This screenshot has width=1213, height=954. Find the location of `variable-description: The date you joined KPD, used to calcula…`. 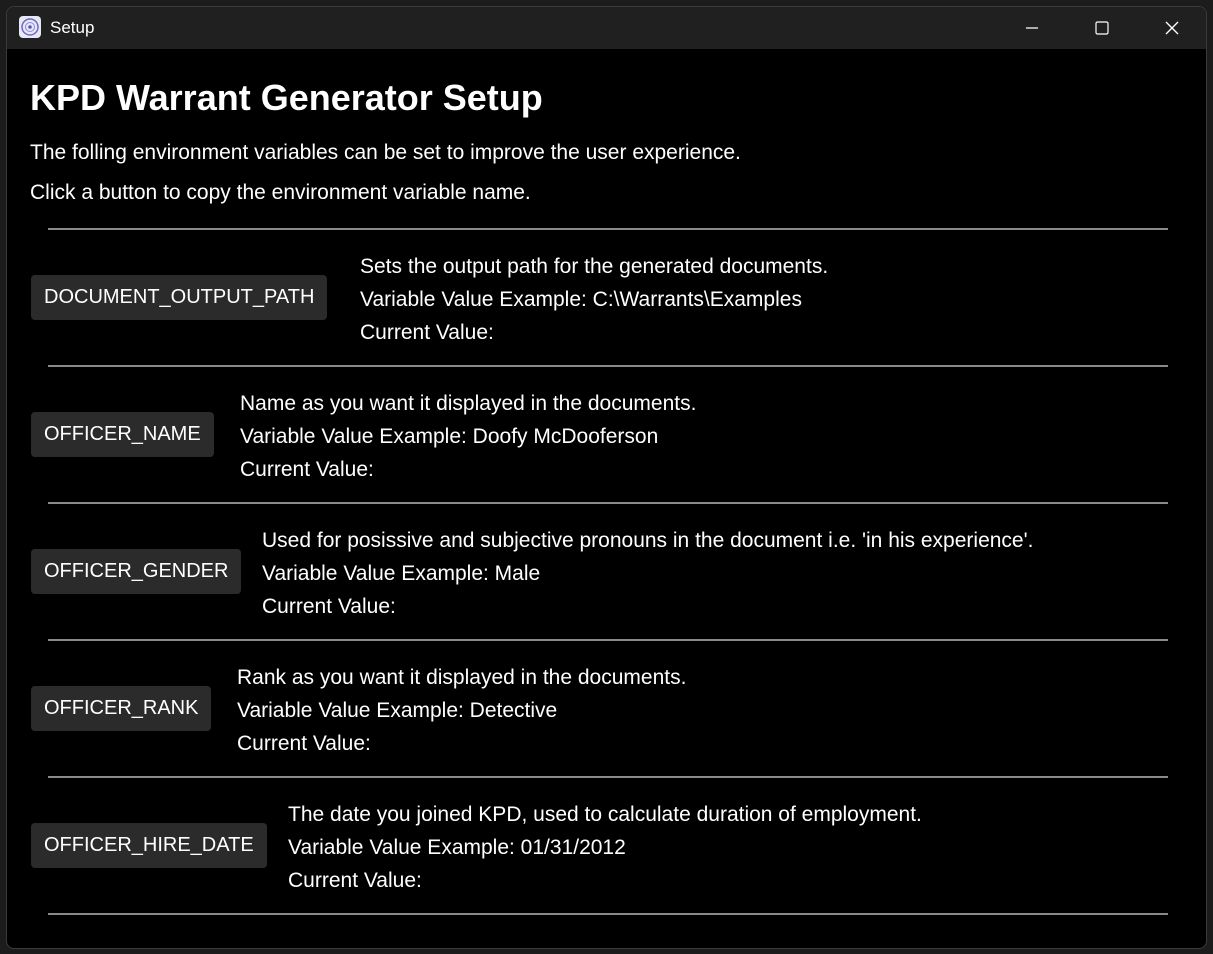

variable-description: The date you joined KPD, used to calcula… is located at coordinates (605, 847).